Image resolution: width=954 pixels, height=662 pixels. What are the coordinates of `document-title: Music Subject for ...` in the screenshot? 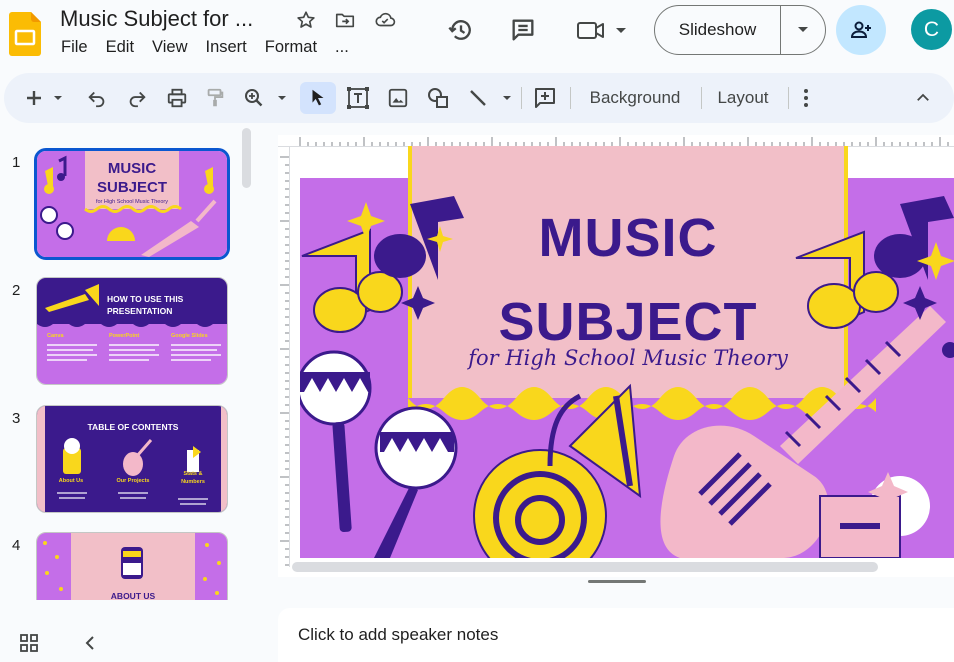 It's located at (156, 19).